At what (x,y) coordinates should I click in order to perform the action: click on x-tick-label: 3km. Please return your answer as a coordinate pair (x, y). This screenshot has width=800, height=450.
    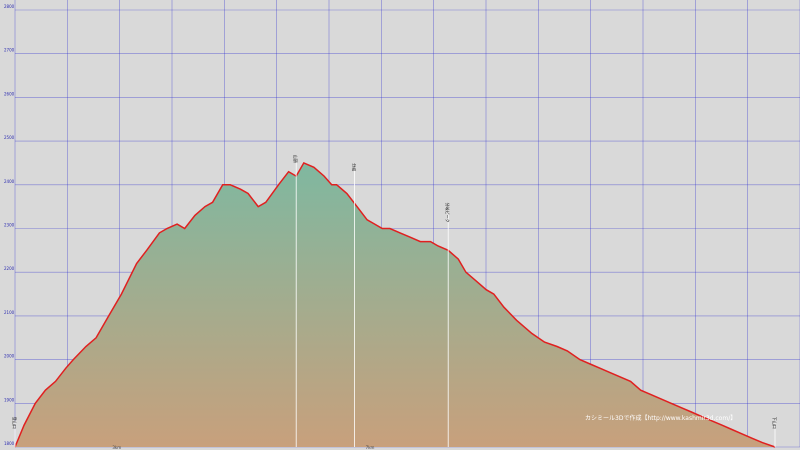
    Looking at the image, I should click on (116, 447).